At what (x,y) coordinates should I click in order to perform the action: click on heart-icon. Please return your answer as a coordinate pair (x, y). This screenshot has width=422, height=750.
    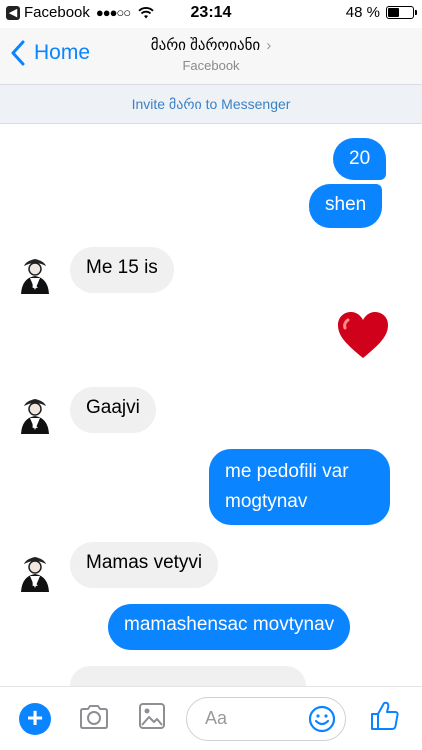
    Looking at the image, I should click on (363, 336).